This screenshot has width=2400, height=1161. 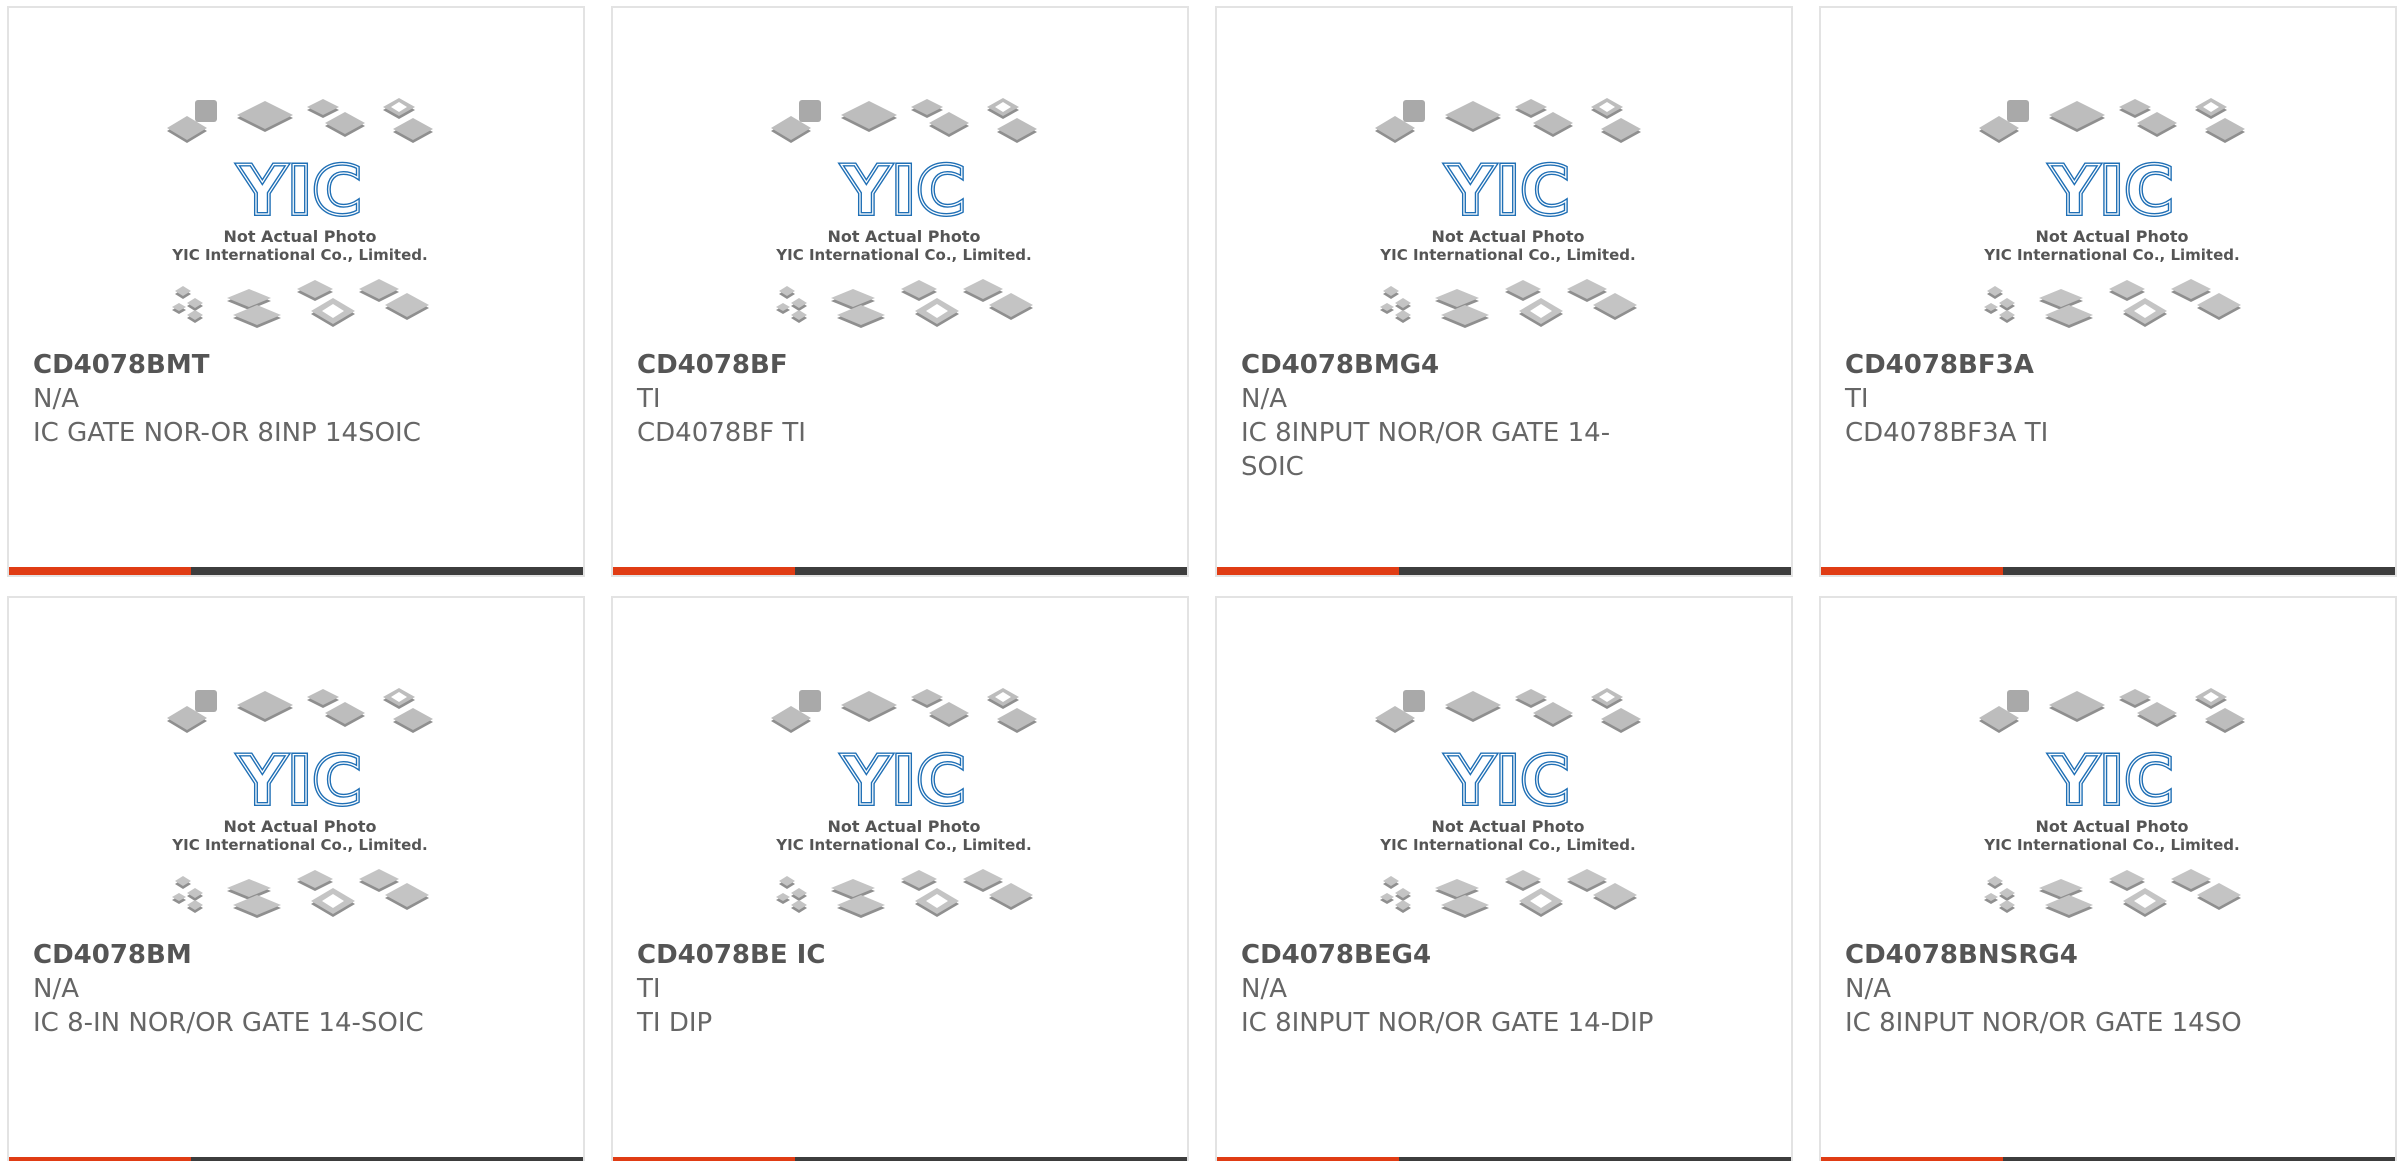 What do you see at coordinates (1961, 955) in the screenshot?
I see `part-number: CD4078BNSRG4` at bounding box center [1961, 955].